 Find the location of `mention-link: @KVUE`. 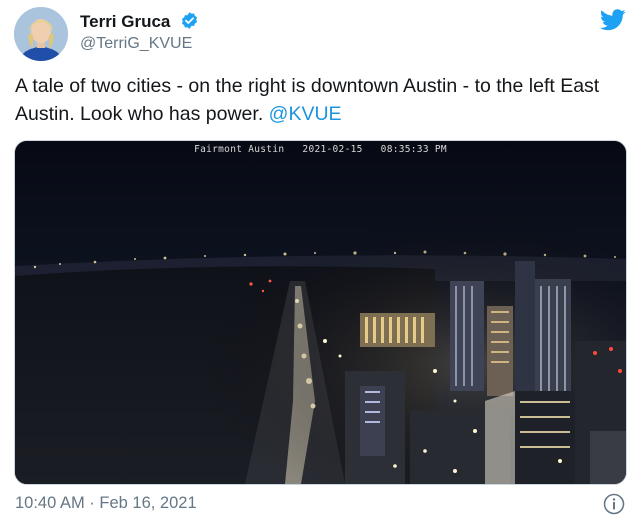

mention-link: @KVUE is located at coordinates (305, 114).